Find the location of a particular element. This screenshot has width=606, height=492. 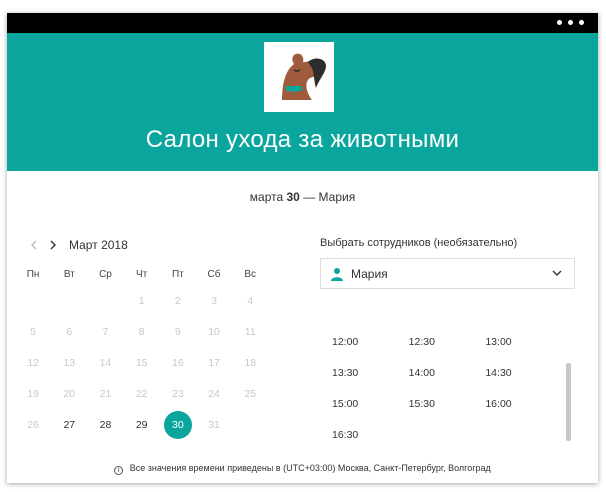

calendar-day: 31 is located at coordinates (214, 424).